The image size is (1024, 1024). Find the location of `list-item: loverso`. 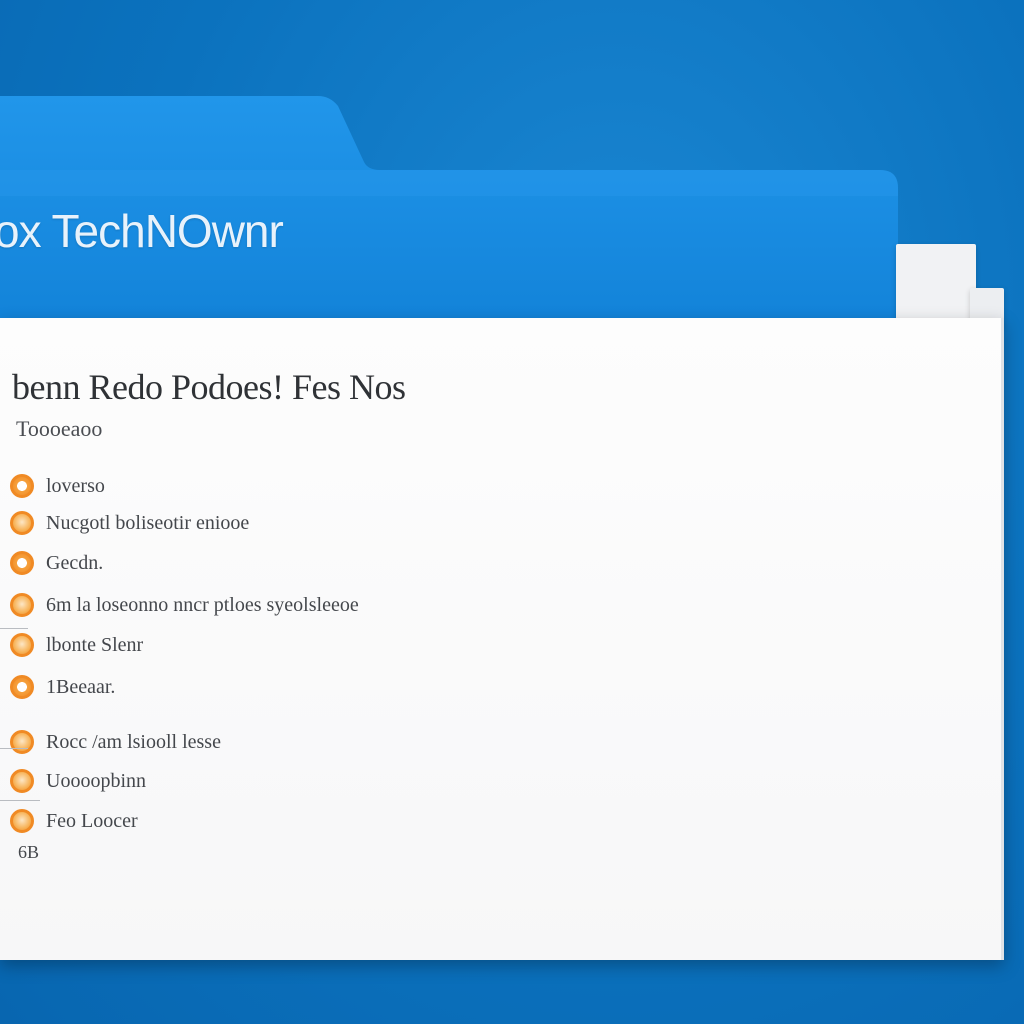

list-item: loverso is located at coordinates (57, 486).